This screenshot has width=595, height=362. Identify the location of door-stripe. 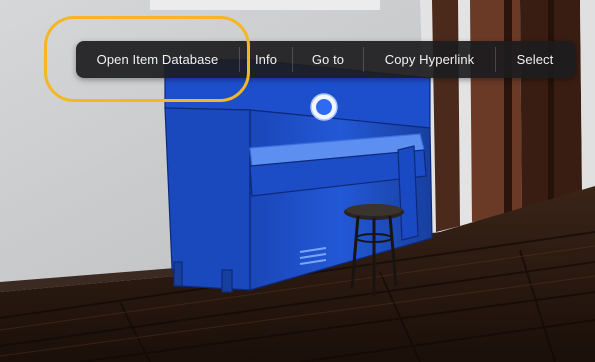
(508, 109).